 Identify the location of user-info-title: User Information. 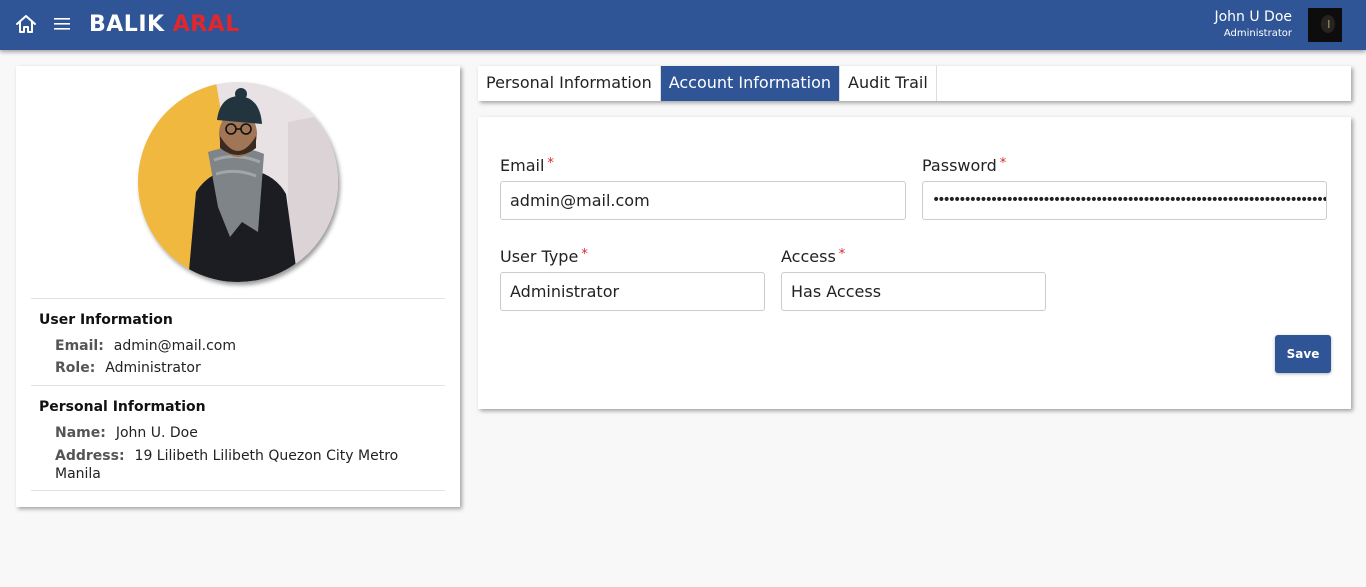
(106, 320).